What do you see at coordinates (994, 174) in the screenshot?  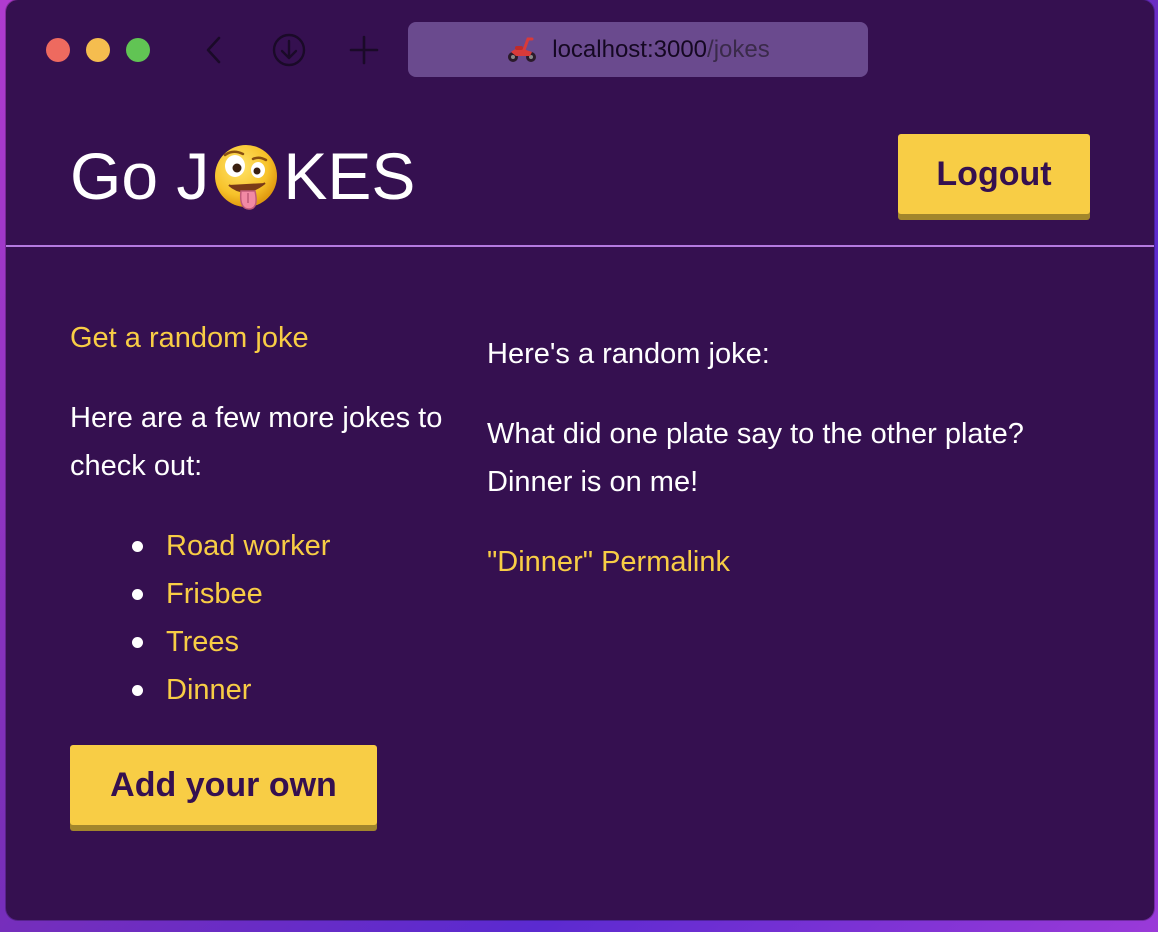 I see `logout-button: Logout` at bounding box center [994, 174].